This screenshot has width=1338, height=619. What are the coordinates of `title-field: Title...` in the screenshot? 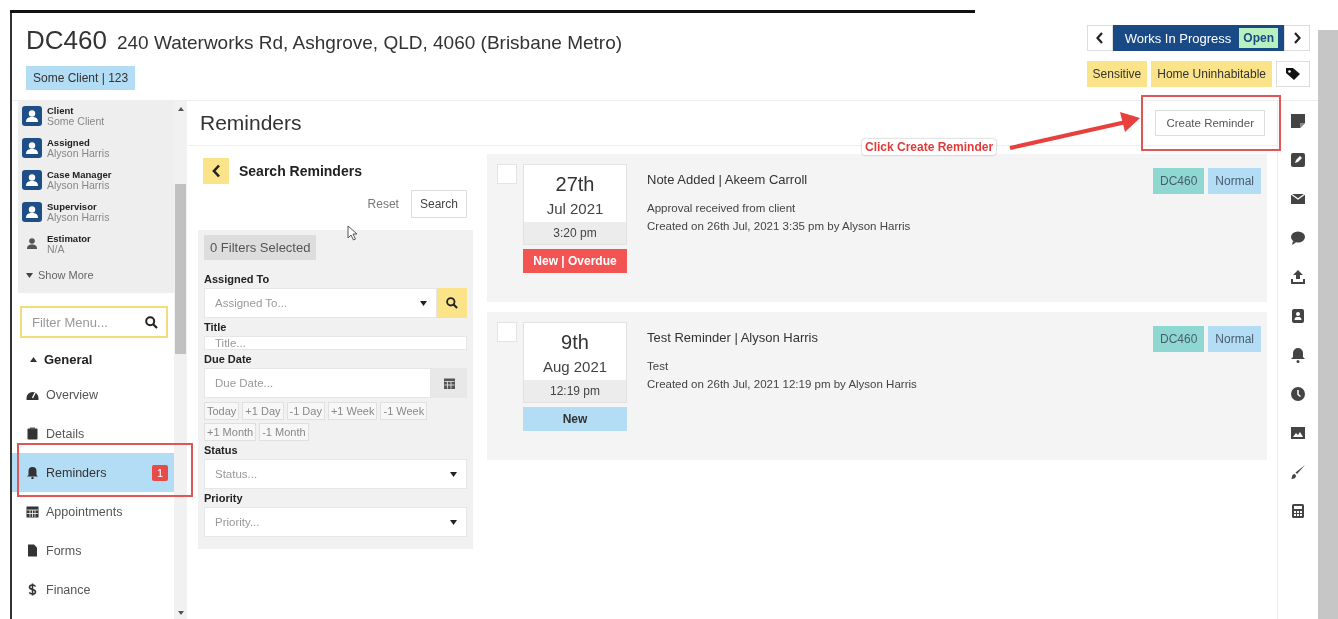 It's located at (335, 343).